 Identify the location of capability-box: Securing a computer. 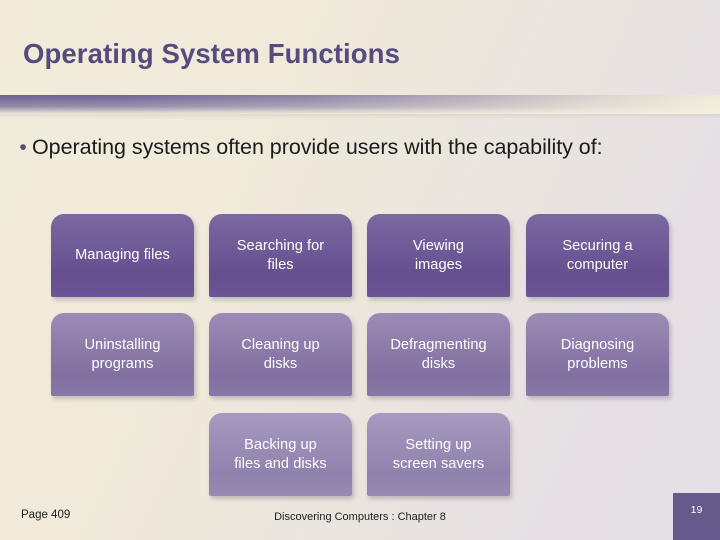
(597, 255).